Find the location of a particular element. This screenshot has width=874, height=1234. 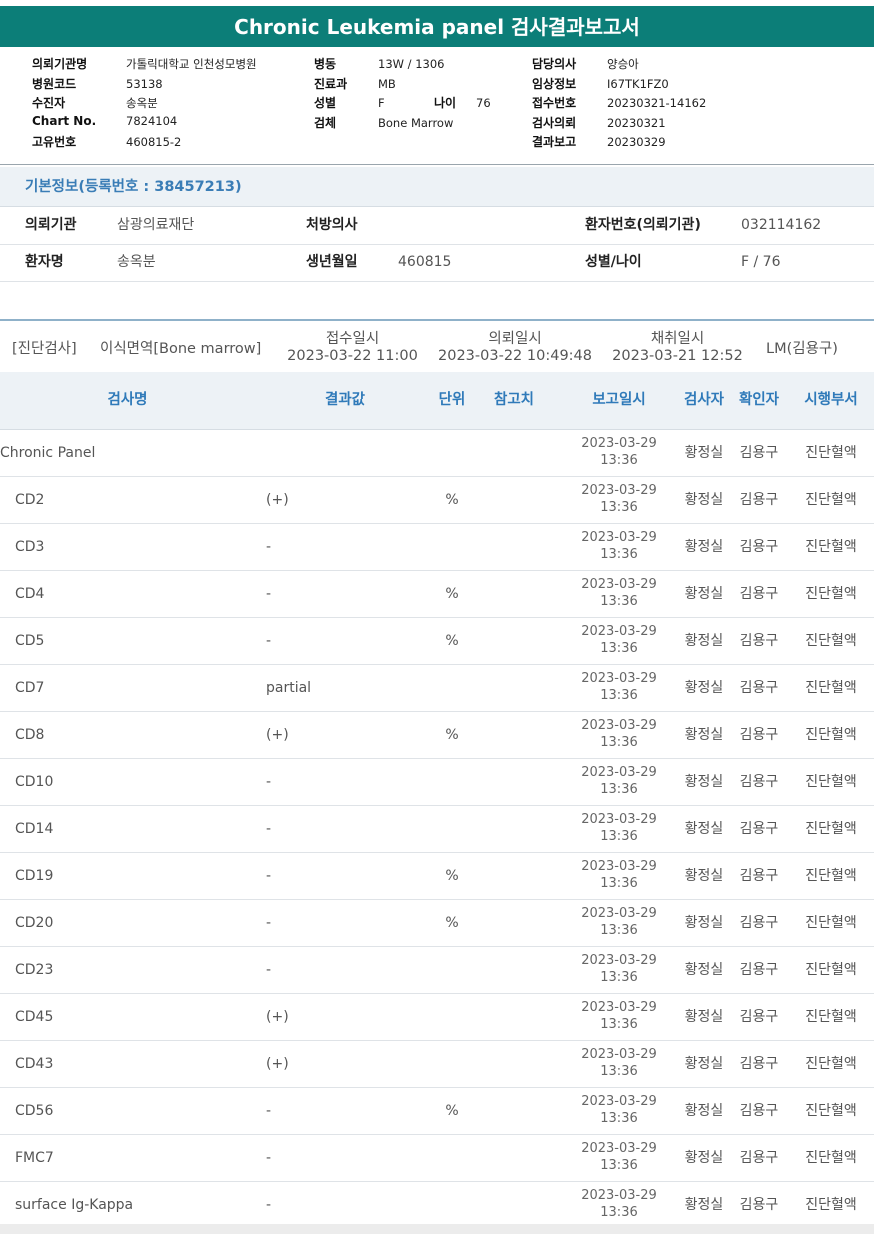

table-row: CD43 (+) 2023-03-29 13:36 황정실 김용구 진단혈액 is located at coordinates (437, 1064).